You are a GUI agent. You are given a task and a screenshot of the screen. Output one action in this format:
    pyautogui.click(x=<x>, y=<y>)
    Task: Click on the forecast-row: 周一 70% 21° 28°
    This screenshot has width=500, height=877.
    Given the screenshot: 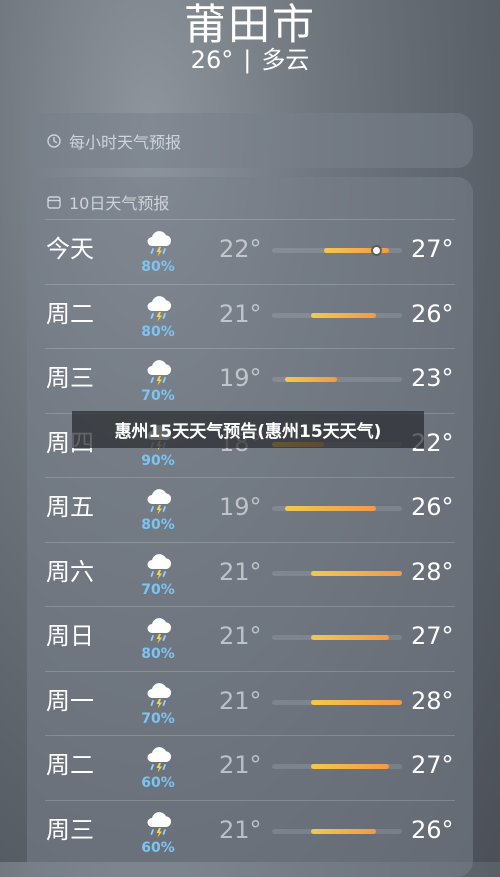 What is the action you would take?
    pyautogui.click(x=250, y=702)
    